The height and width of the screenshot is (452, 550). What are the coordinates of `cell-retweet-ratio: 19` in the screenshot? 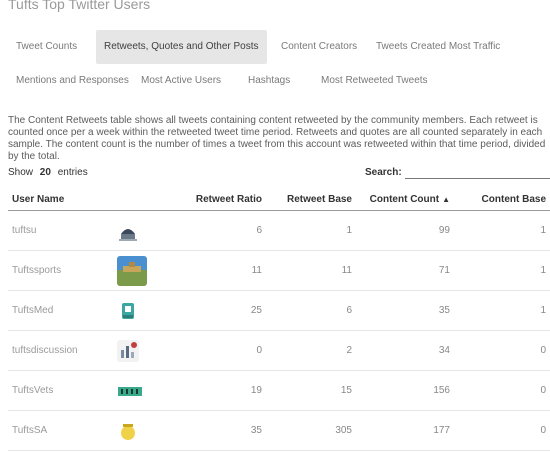 It's located at (218, 390).